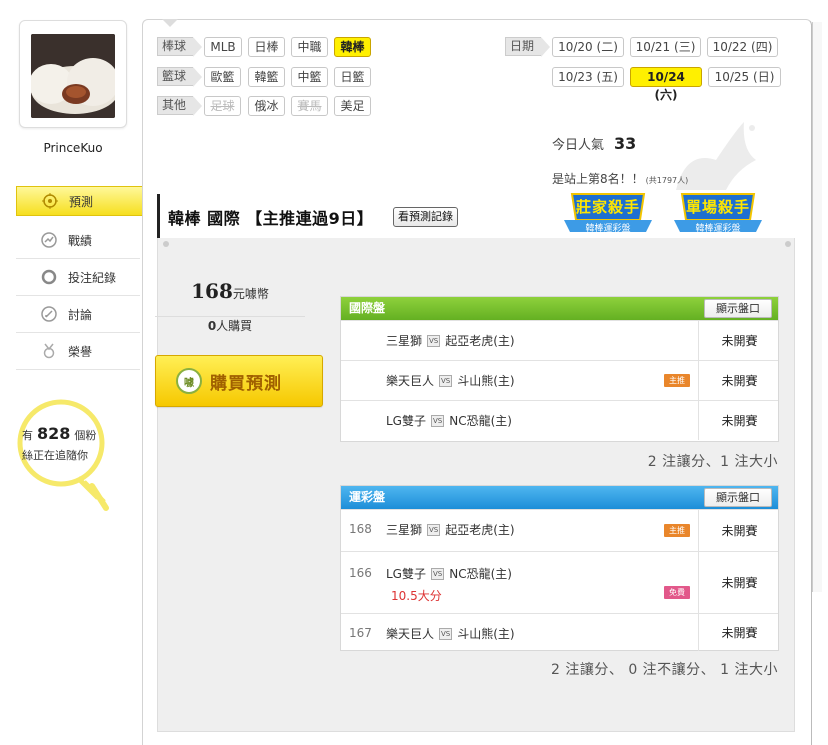  I want to click on league-chip-mlb: MLB, so click(223, 47).